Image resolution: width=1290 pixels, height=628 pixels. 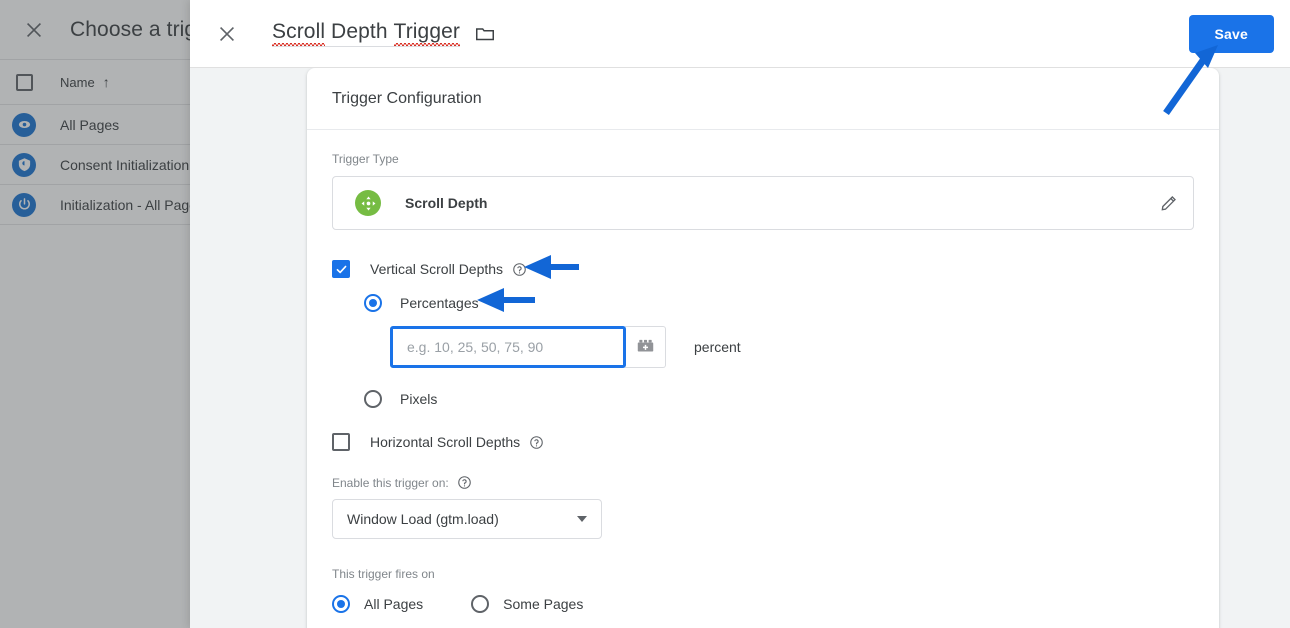 What do you see at coordinates (373, 399) in the screenshot?
I see `pixels-radio` at bounding box center [373, 399].